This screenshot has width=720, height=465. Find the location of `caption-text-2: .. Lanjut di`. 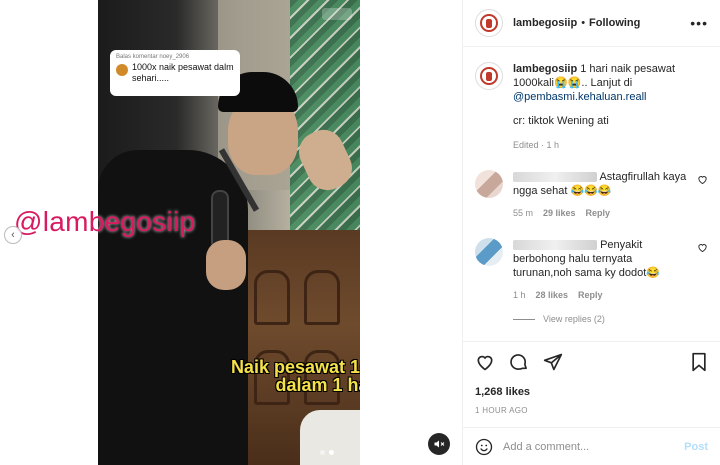

caption-text-2: .. Lanjut di is located at coordinates (607, 83).